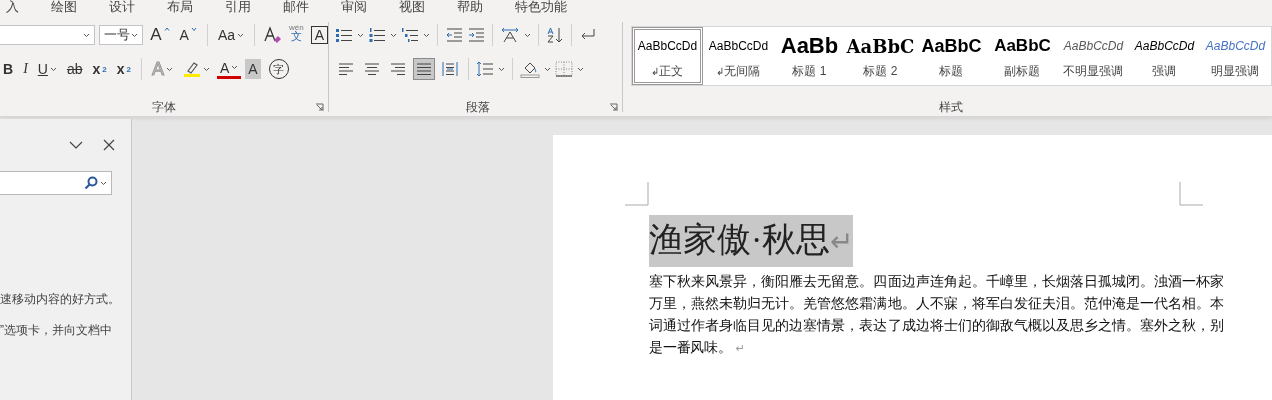 This screenshot has height=400, width=1272. Describe the element at coordinates (238, 7) in the screenshot. I see `ribbon-tab: 引用` at that location.